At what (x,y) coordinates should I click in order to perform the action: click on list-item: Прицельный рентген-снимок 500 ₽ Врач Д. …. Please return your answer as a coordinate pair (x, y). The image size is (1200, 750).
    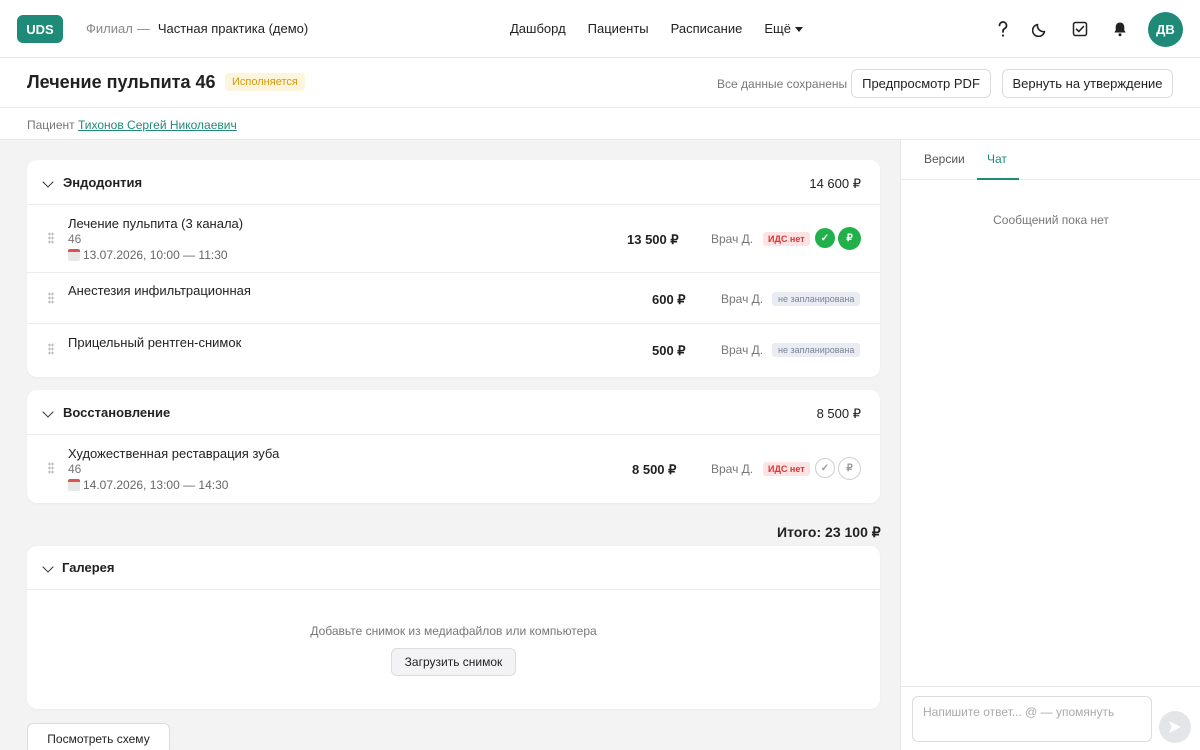
    Looking at the image, I should click on (453, 350).